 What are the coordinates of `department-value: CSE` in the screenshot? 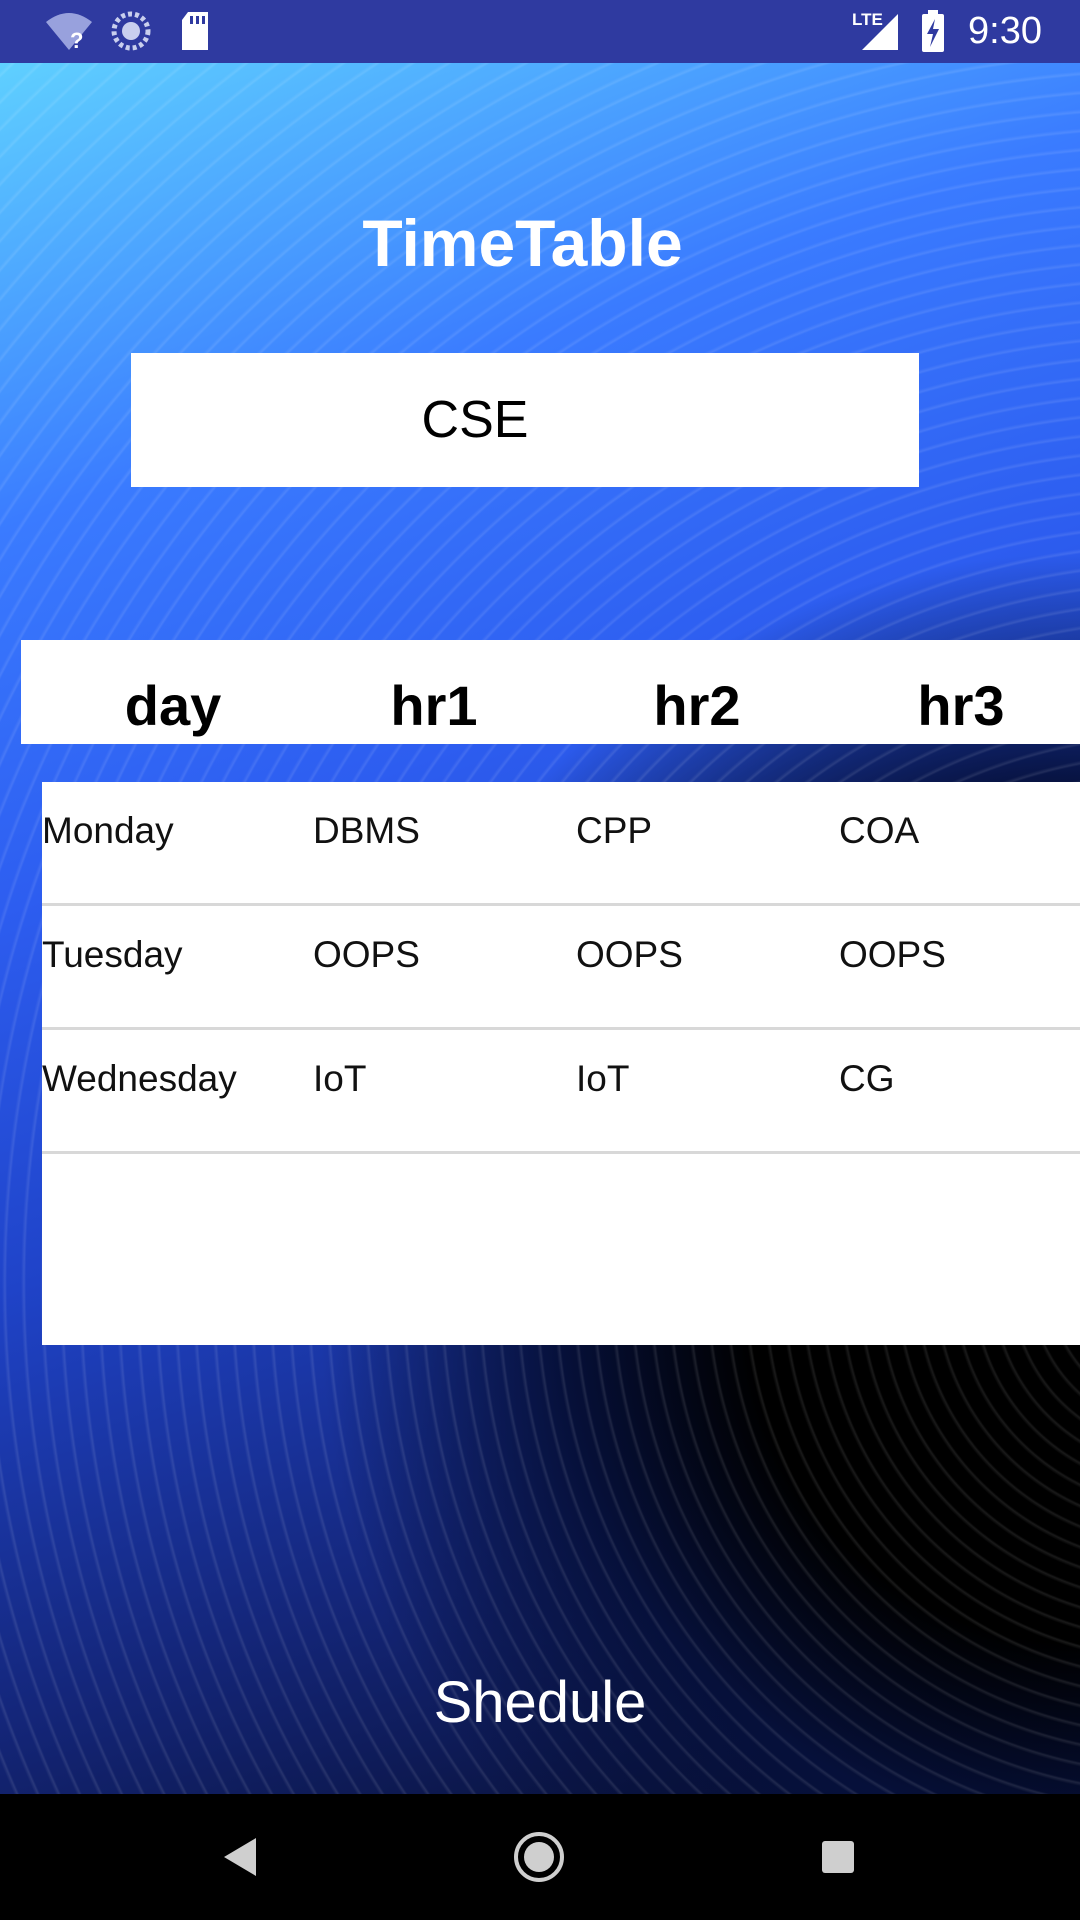 It's located at (475, 420).